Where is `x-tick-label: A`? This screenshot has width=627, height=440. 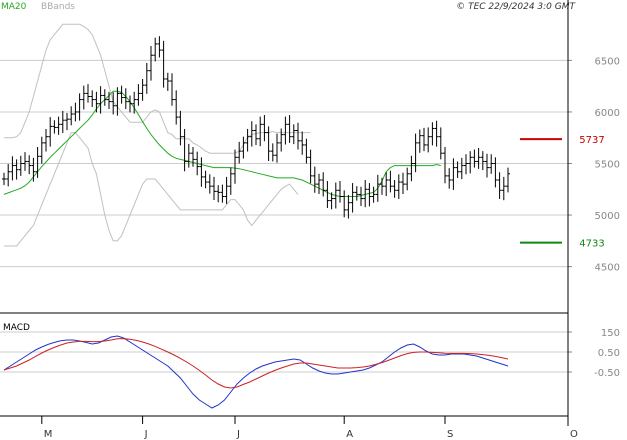
x-tick-label: A is located at coordinates (349, 434).